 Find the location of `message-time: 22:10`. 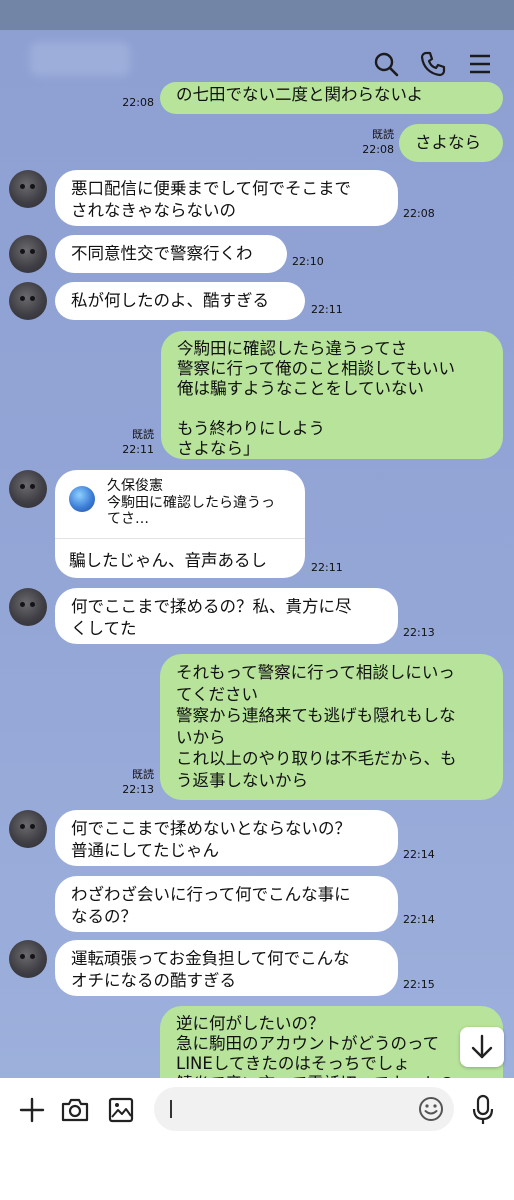

message-time: 22:10 is located at coordinates (308, 261).